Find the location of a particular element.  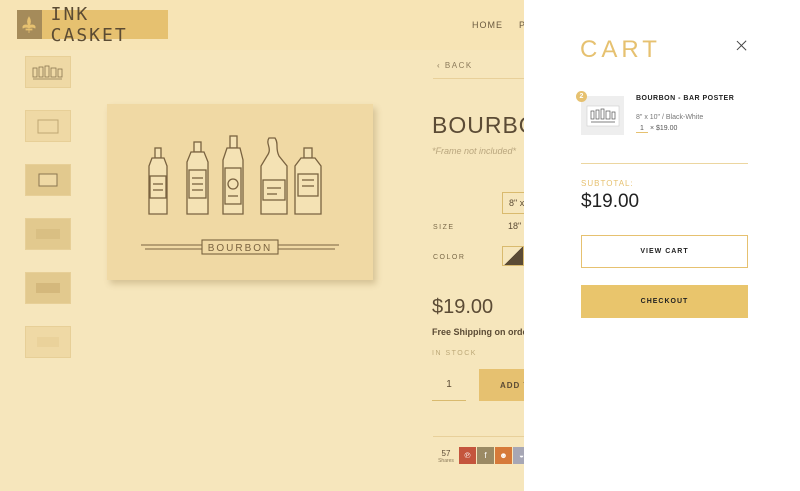

product-title: BOURBO is located at coordinates (478, 125).